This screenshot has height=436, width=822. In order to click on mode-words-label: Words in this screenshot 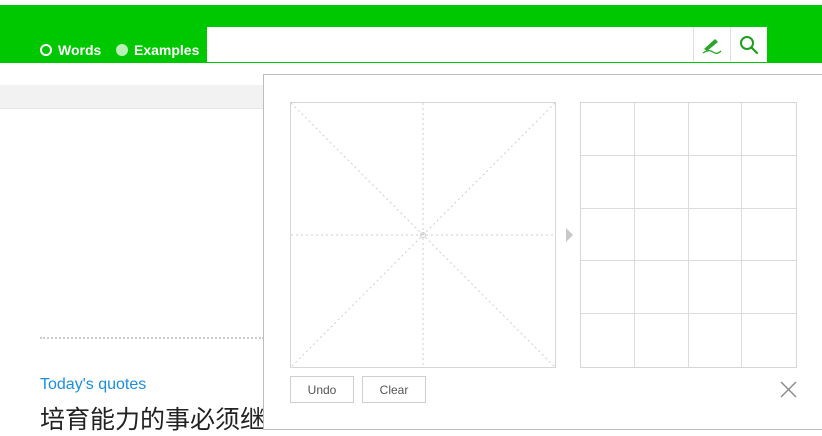, I will do `click(80, 50)`.